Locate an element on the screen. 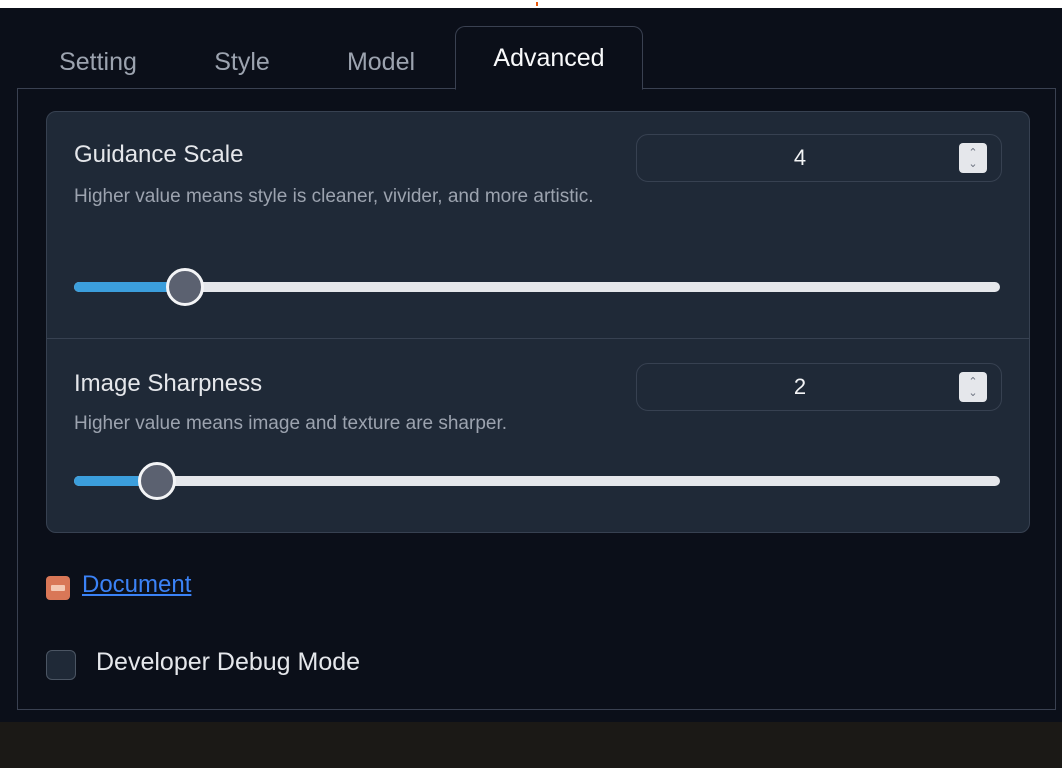  tab-advanced: Advanced is located at coordinates (549, 58).